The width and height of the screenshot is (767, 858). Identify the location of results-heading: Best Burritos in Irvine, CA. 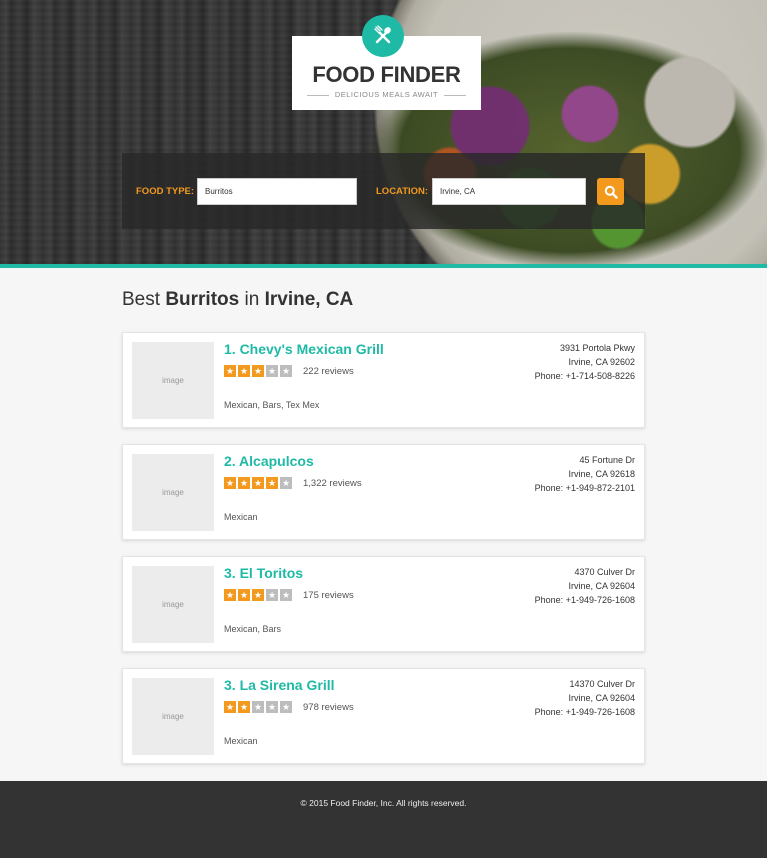
(238, 299).